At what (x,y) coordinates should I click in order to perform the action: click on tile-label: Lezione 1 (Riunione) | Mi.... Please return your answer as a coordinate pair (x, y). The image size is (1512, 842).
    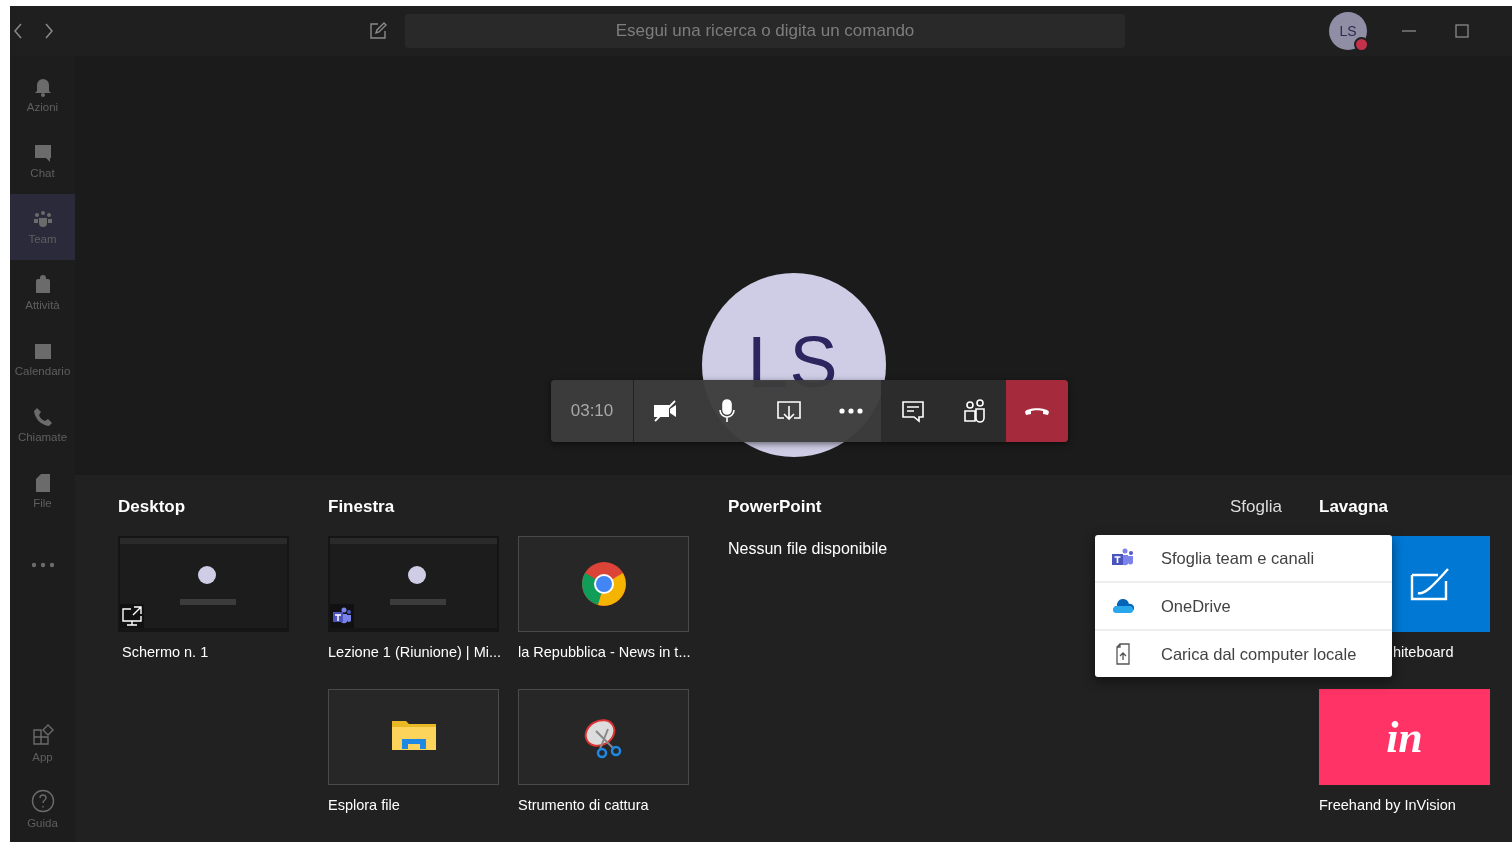
    Looking at the image, I should click on (413, 652).